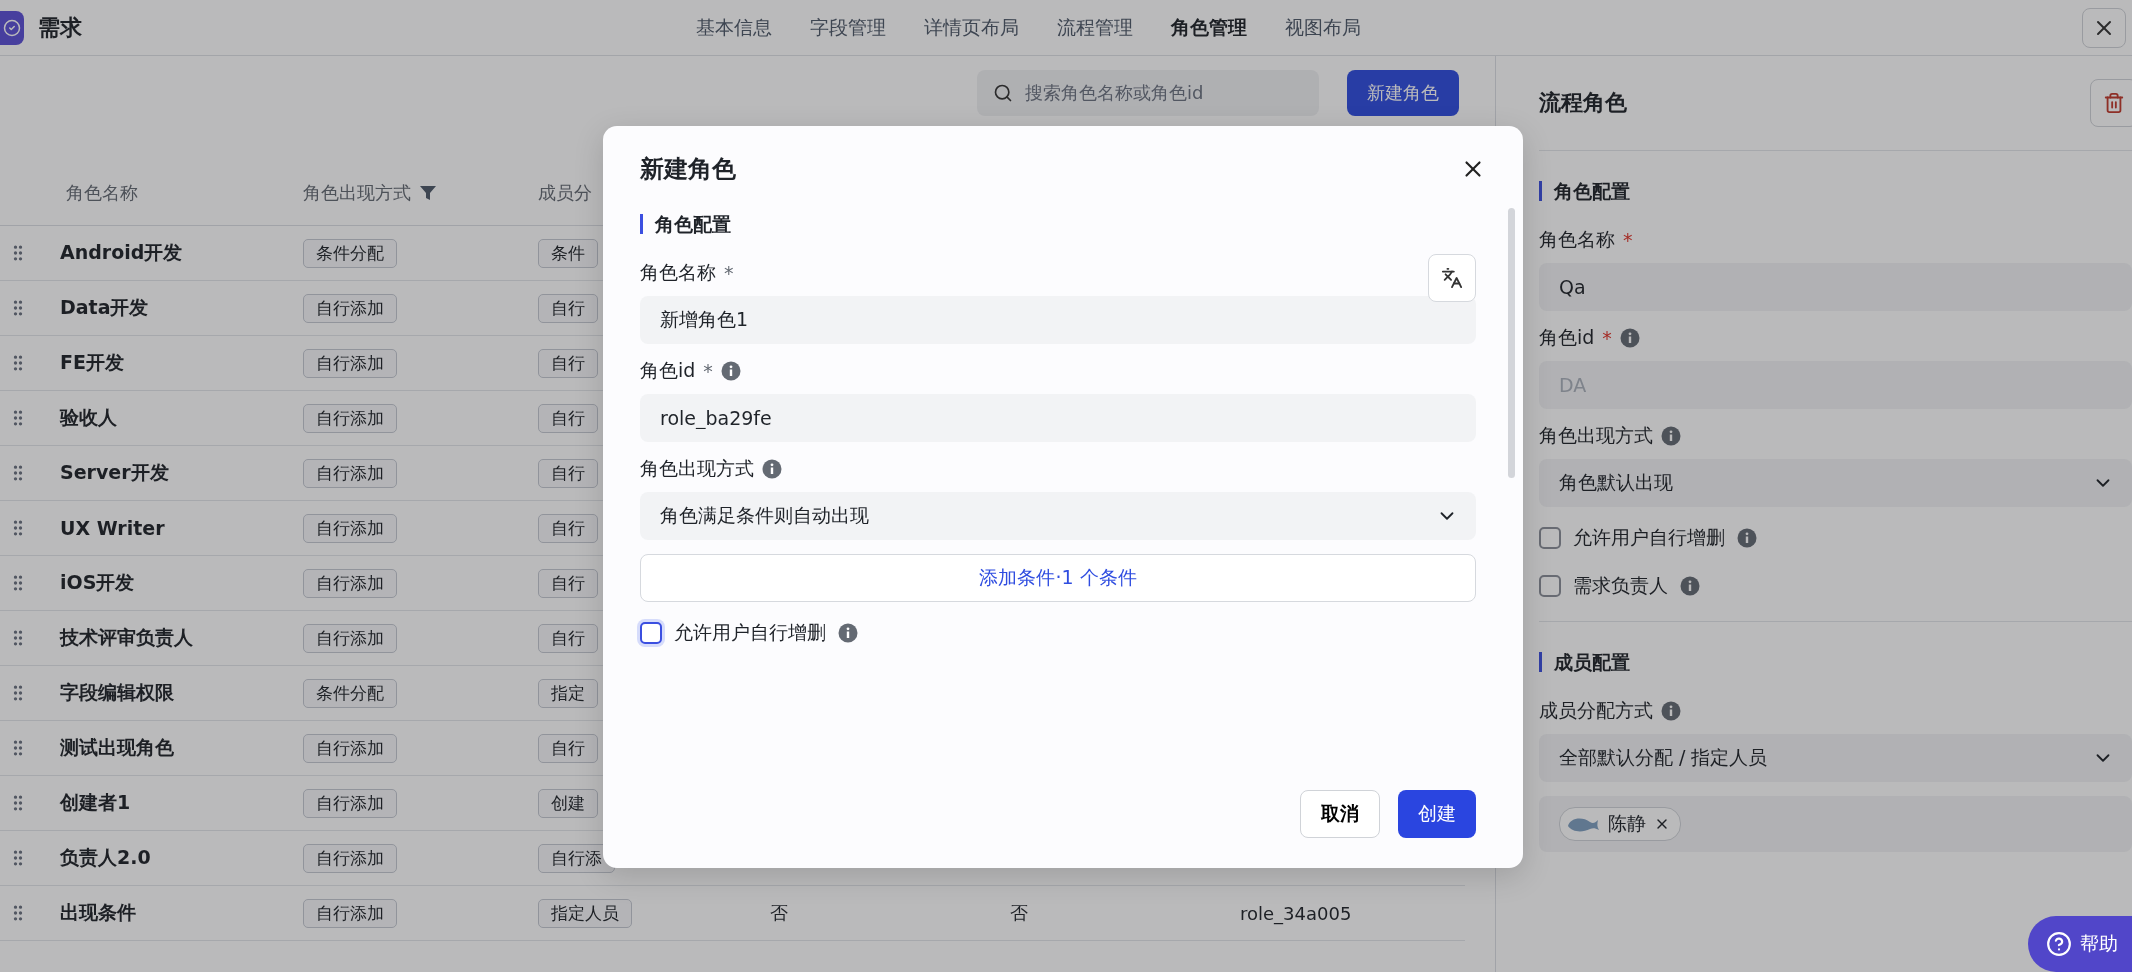 The image size is (2132, 972). Describe the element at coordinates (565, 192) in the screenshot. I see `column-header: 成员分` at that location.